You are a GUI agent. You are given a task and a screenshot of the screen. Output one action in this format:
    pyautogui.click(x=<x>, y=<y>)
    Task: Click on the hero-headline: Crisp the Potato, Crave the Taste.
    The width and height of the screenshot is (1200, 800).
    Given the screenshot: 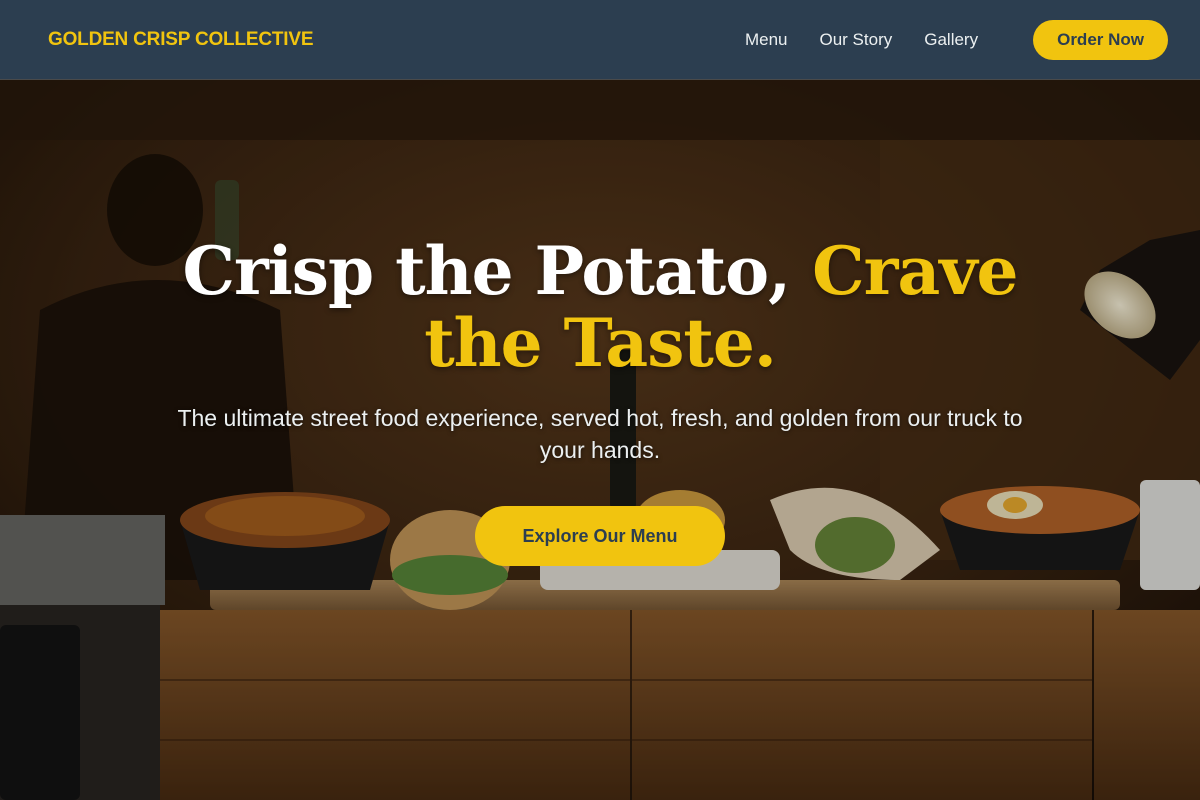 What is the action you would take?
    pyautogui.click(x=600, y=307)
    